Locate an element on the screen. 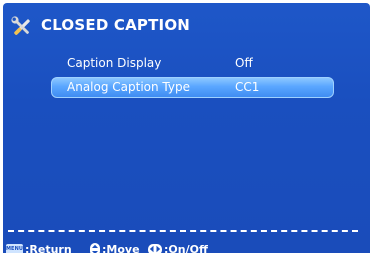 The width and height of the screenshot is (372, 253). move-hint: :Move is located at coordinates (115, 247).